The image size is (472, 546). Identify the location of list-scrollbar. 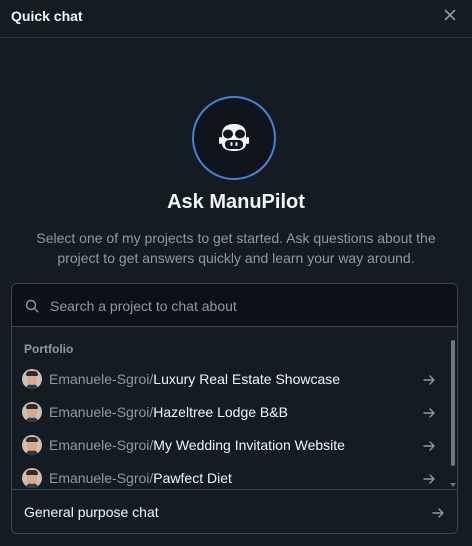
(452, 408).